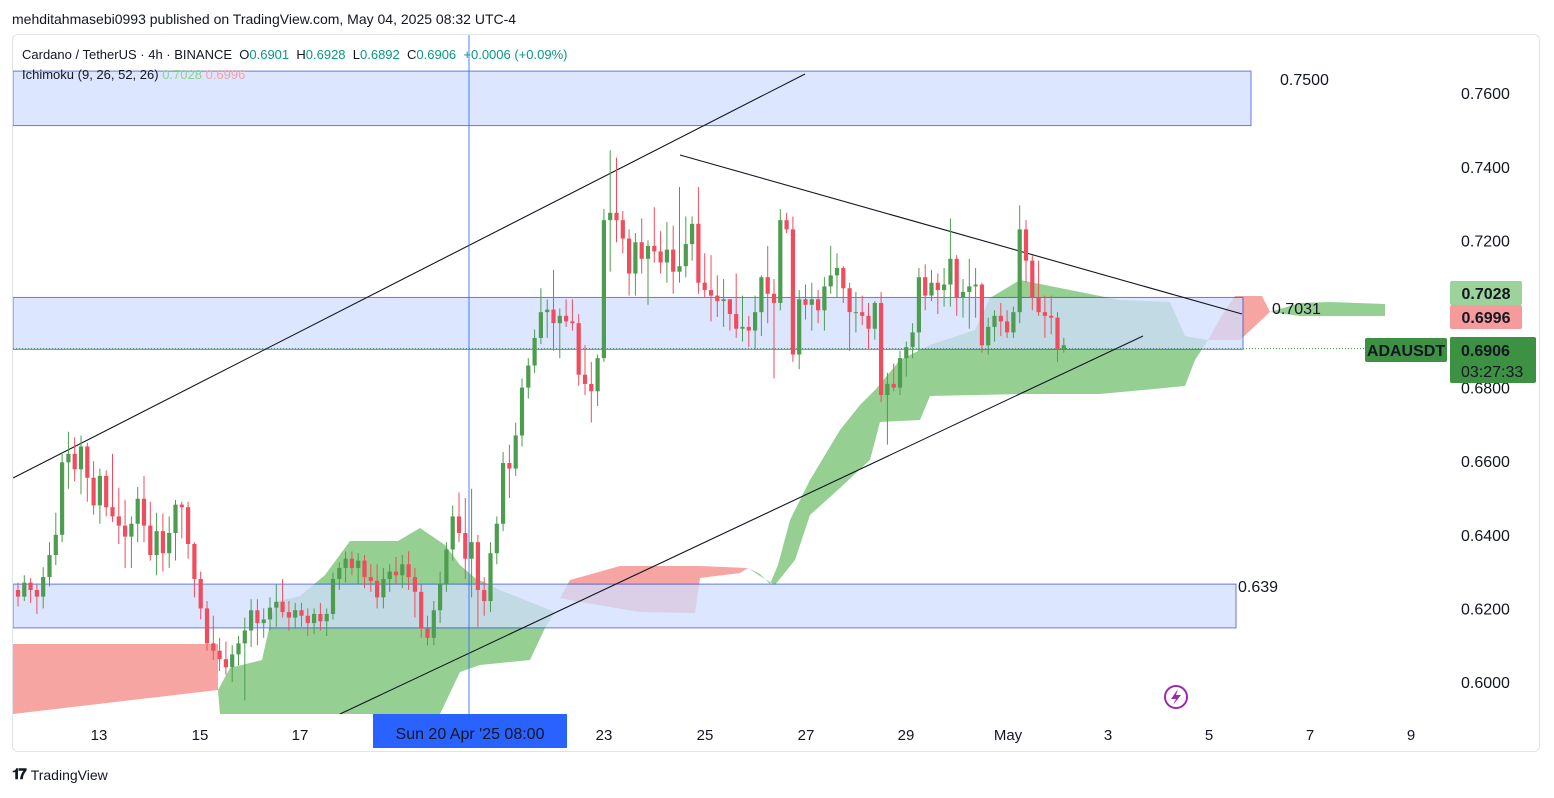 The width and height of the screenshot is (1554, 798). What do you see at coordinates (1485, 351) in the screenshot?
I see `price-tag-last: 0.6906` at bounding box center [1485, 351].